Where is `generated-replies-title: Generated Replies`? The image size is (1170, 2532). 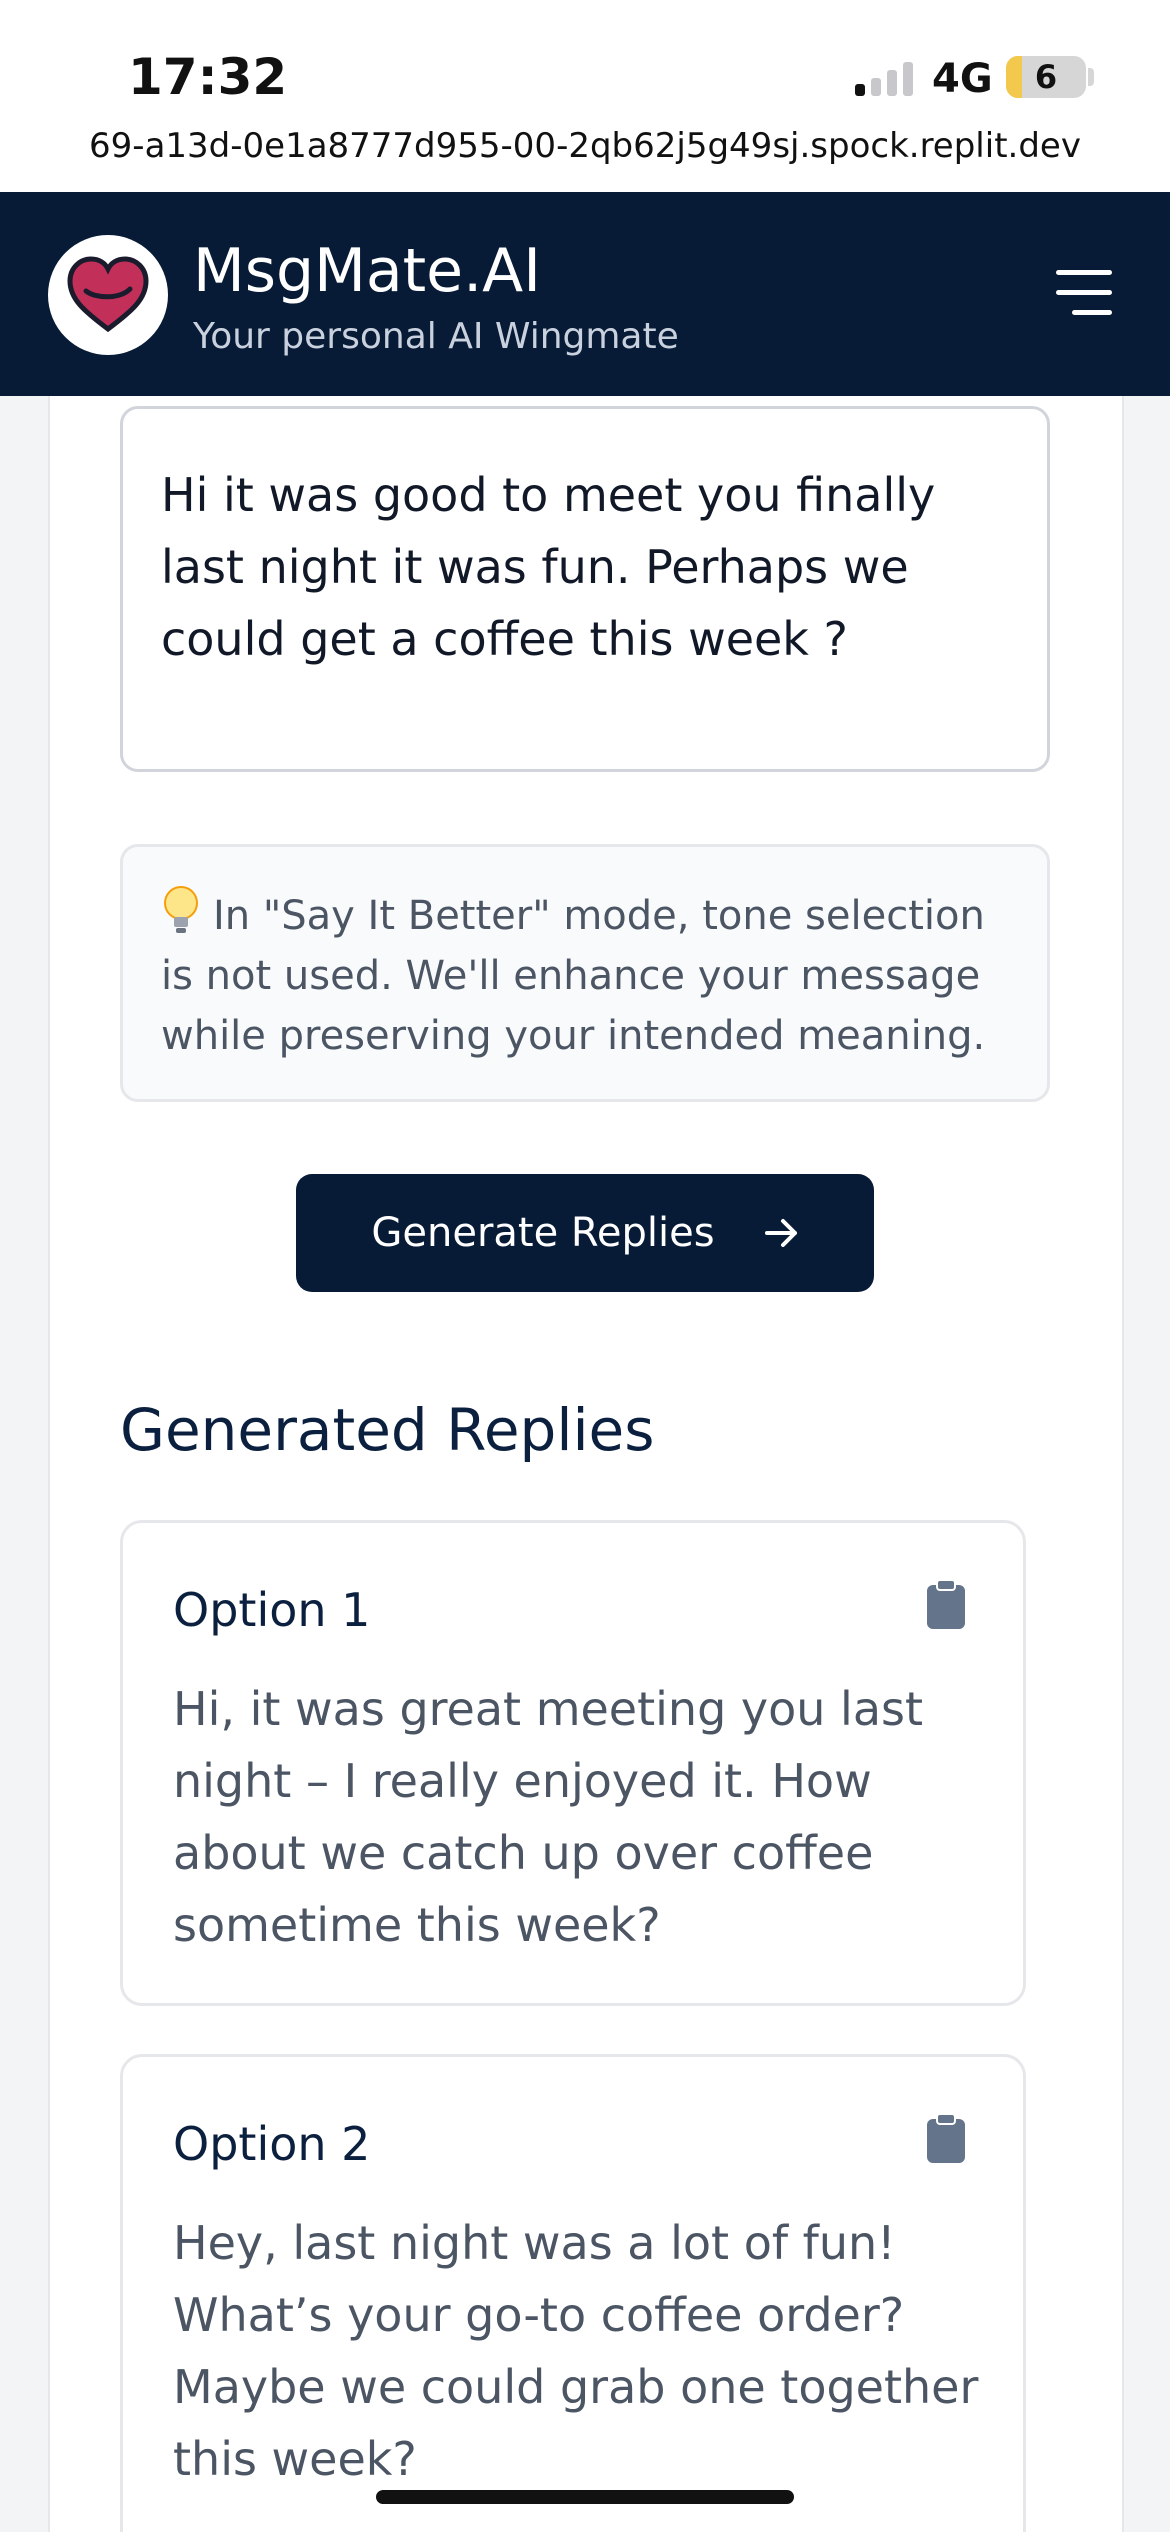 generated-replies-title: Generated Replies is located at coordinates (387, 1430).